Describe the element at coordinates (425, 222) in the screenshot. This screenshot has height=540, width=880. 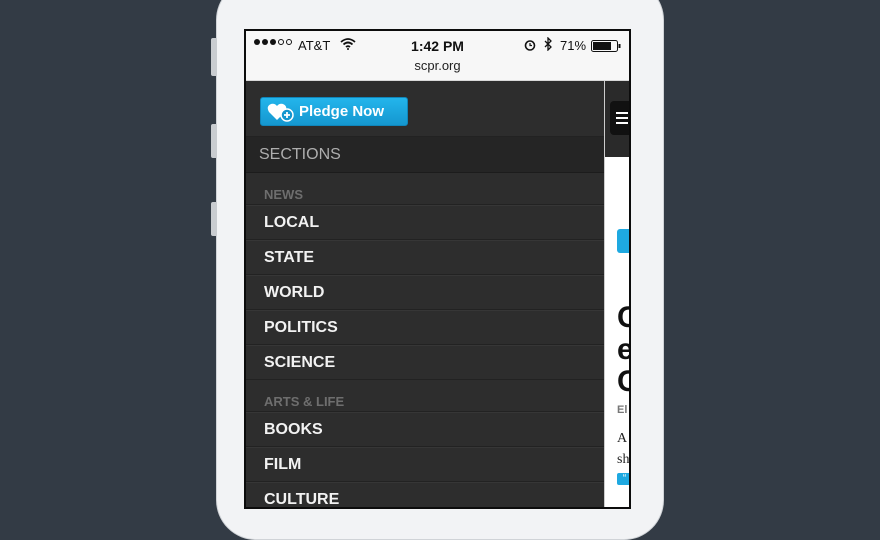
I see `menu-item-local: LOCAL` at that location.